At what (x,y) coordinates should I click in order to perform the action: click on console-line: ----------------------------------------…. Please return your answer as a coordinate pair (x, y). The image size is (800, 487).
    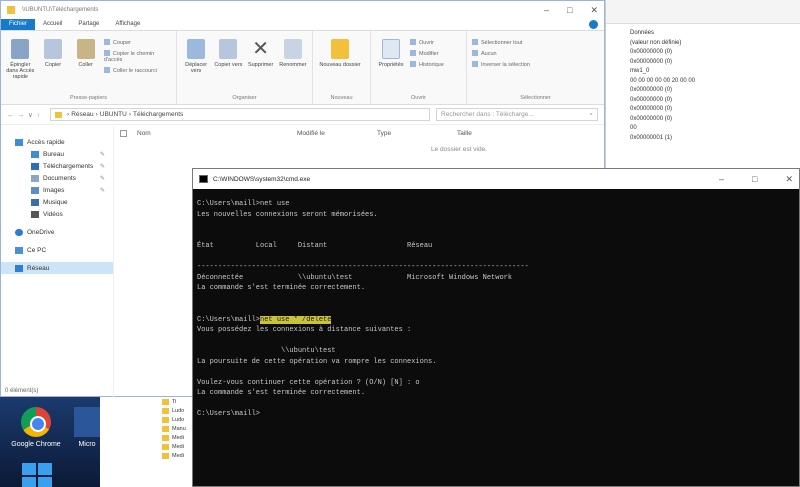
    Looking at the image, I should click on (363, 267).